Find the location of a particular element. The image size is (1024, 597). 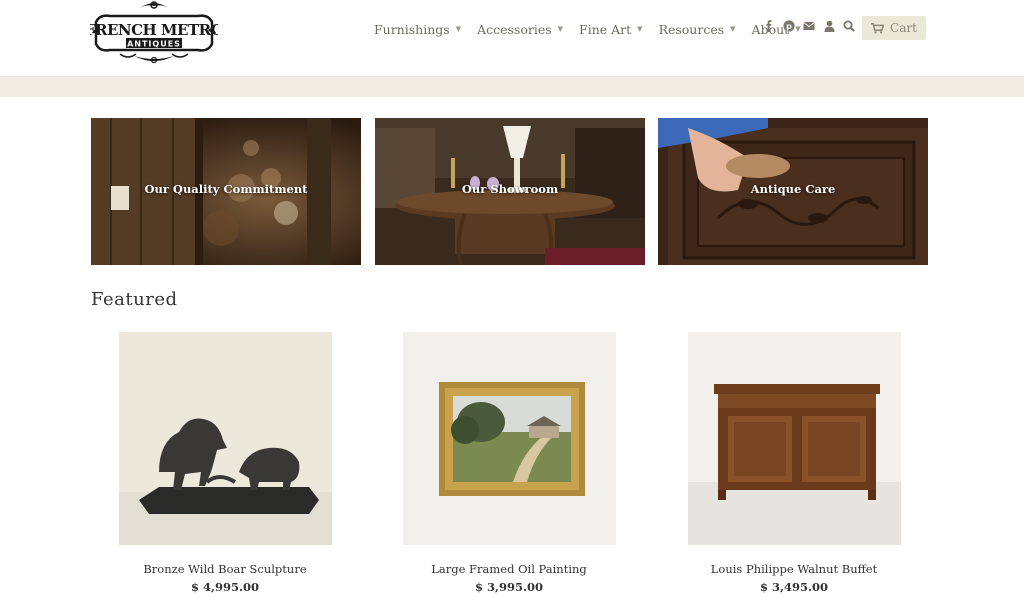

collection-antique-care: Antique Care is located at coordinates (793, 191).